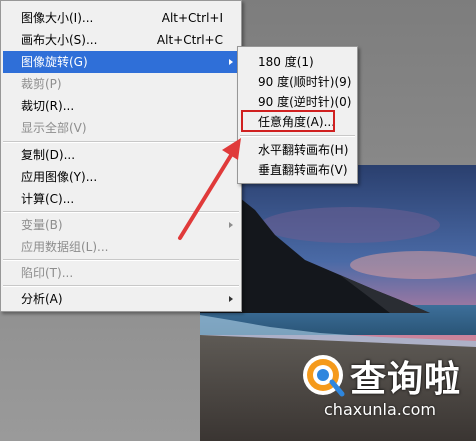  What do you see at coordinates (286, 62) in the screenshot?
I see `menu-item-label: 180 度(1)` at bounding box center [286, 62].